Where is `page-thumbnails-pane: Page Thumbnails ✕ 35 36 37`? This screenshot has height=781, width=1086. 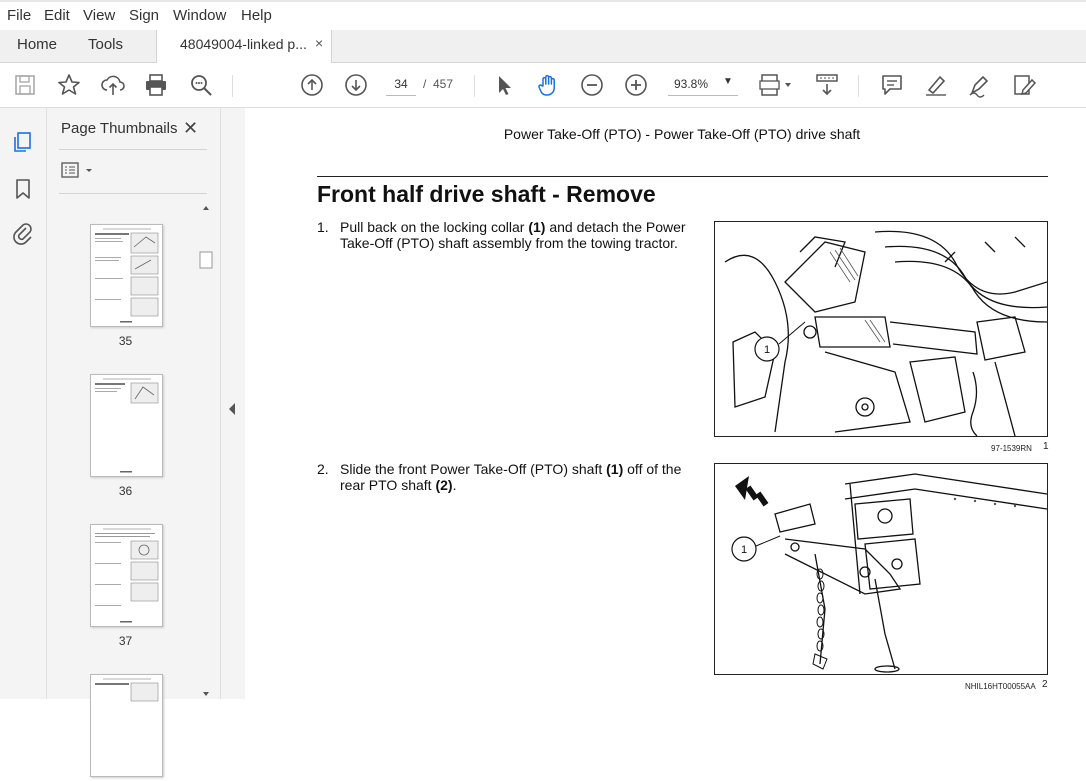
page-thumbnails-pane: Page Thumbnails ✕ 35 36 37 is located at coordinates (133, 442).